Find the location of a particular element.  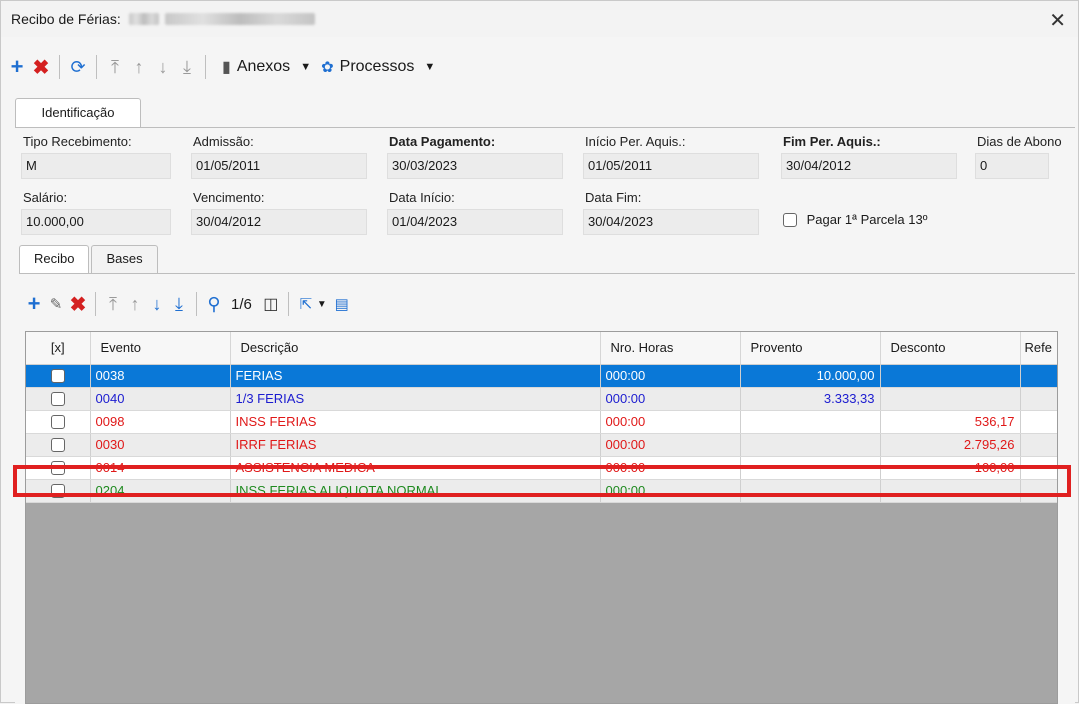

data-fim-field: 30/04/2023 is located at coordinates (671, 222).